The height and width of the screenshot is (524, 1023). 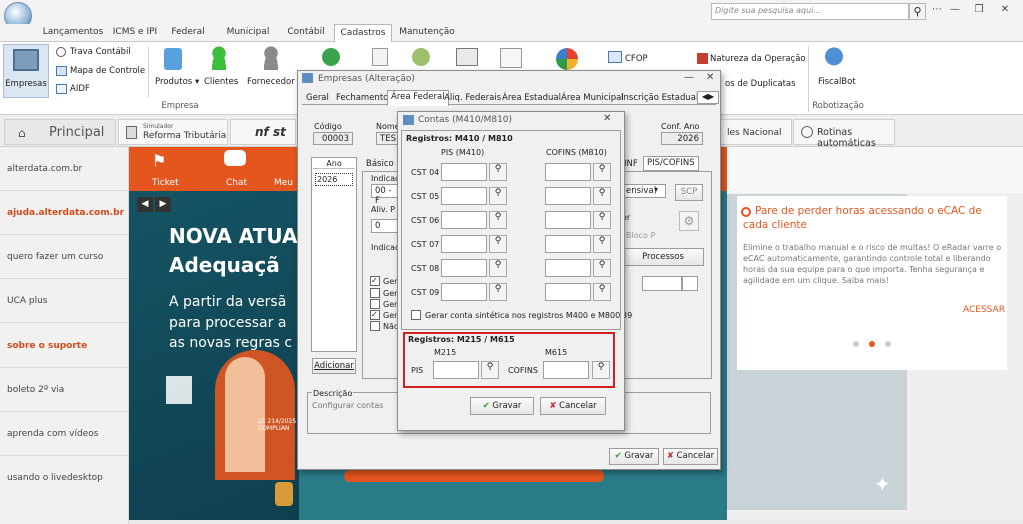 What do you see at coordinates (73, 33) in the screenshot?
I see `tab-lancamentos: Lançamentos` at bounding box center [73, 33].